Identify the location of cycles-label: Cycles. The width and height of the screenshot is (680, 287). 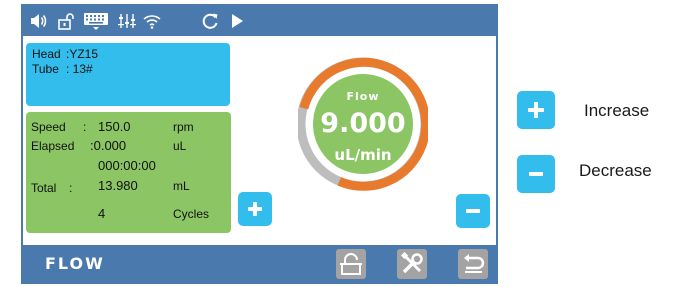
(191, 214).